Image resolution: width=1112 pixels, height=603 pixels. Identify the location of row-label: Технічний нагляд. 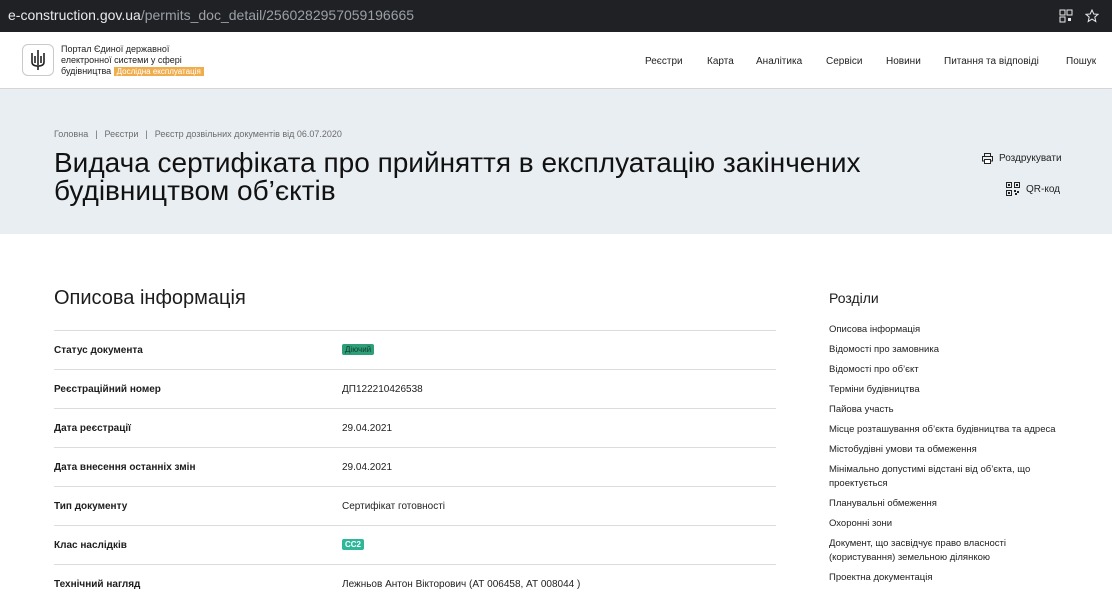
(97, 584).